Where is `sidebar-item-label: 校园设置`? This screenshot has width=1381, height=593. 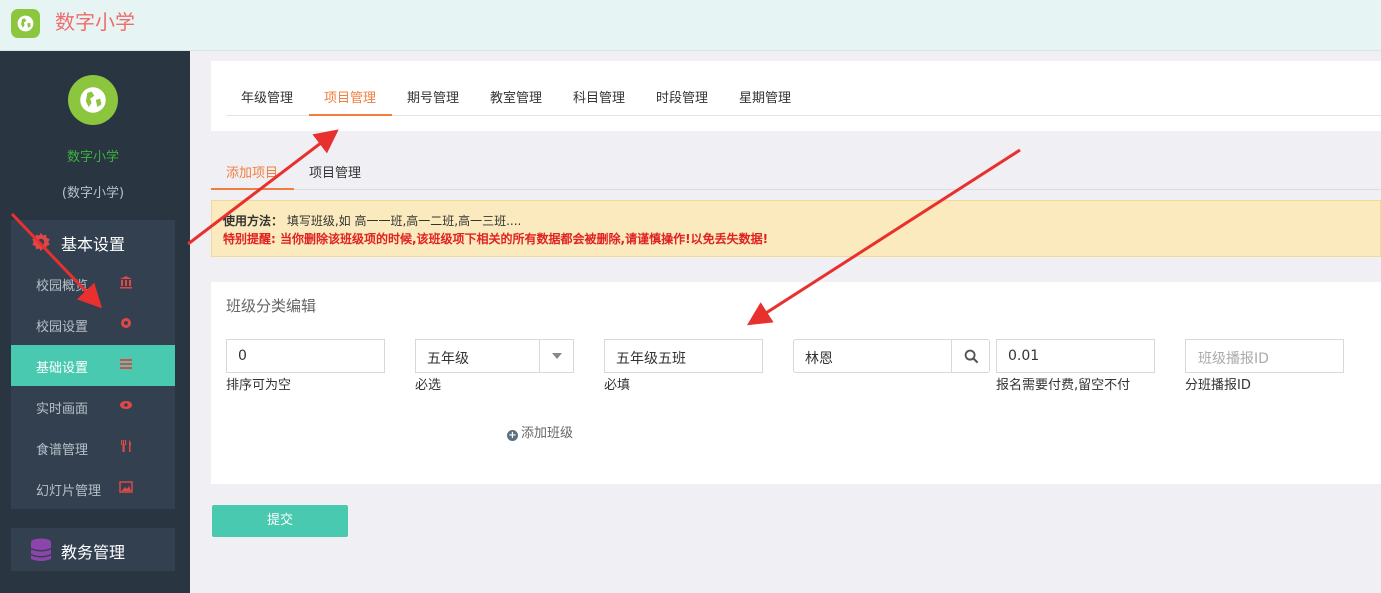
sidebar-item-label: 校园设置 is located at coordinates (62, 327).